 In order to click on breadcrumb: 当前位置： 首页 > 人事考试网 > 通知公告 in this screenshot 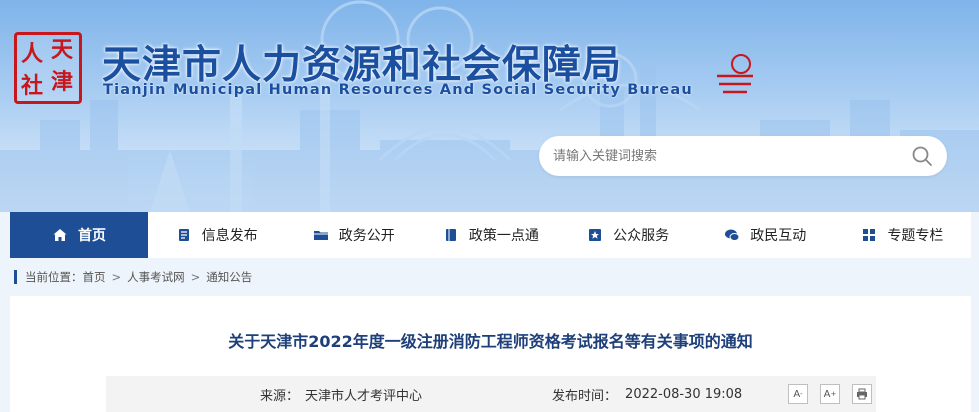, I will do `click(490, 277)`.